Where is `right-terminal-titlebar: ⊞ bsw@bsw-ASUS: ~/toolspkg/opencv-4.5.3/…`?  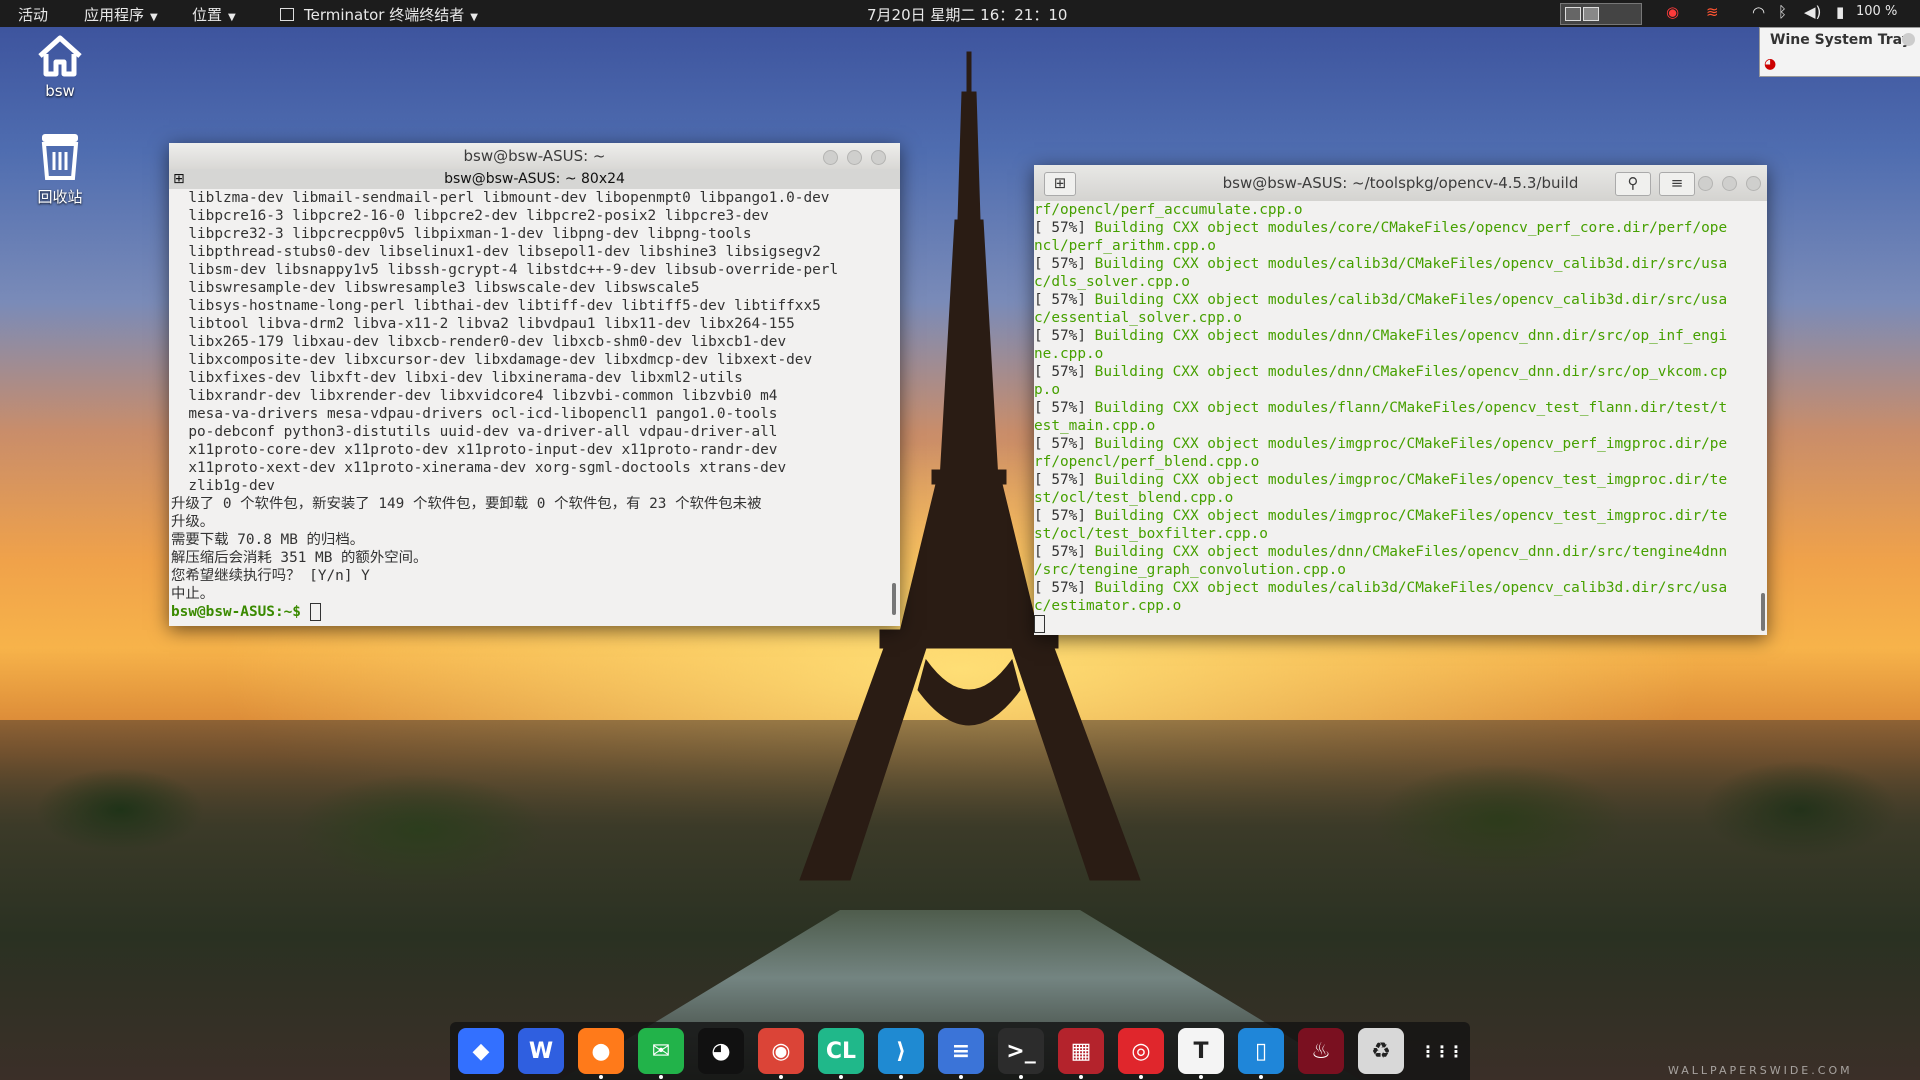
right-terminal-titlebar: ⊞ bsw@bsw-ASUS: ~/toolspkg/opencv-4.5.3/… is located at coordinates (1400, 183).